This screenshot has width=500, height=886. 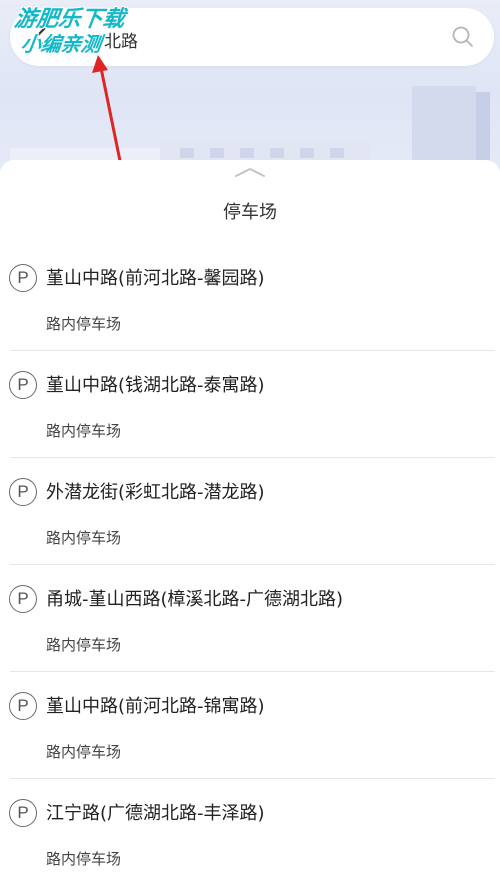 What do you see at coordinates (250, 212) in the screenshot?
I see `panel-title: 停车场` at bounding box center [250, 212].